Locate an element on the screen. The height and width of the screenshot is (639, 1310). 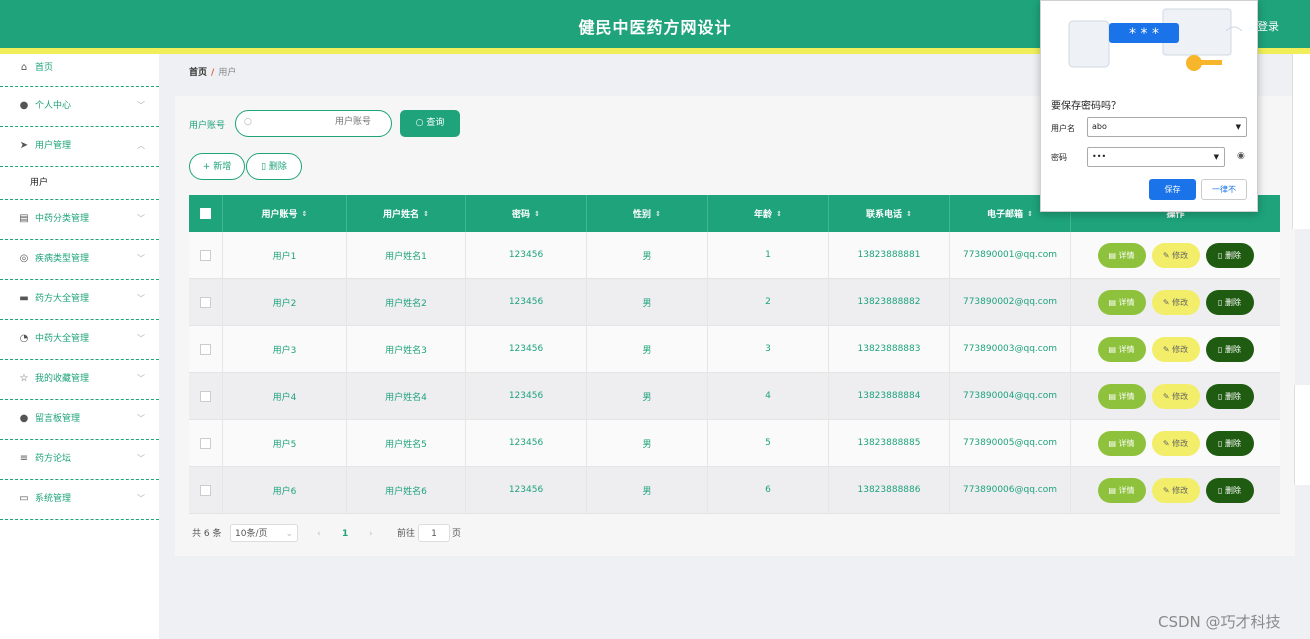
sidebar-item: ➤ 用户管理 ︿ is located at coordinates (79, 147).